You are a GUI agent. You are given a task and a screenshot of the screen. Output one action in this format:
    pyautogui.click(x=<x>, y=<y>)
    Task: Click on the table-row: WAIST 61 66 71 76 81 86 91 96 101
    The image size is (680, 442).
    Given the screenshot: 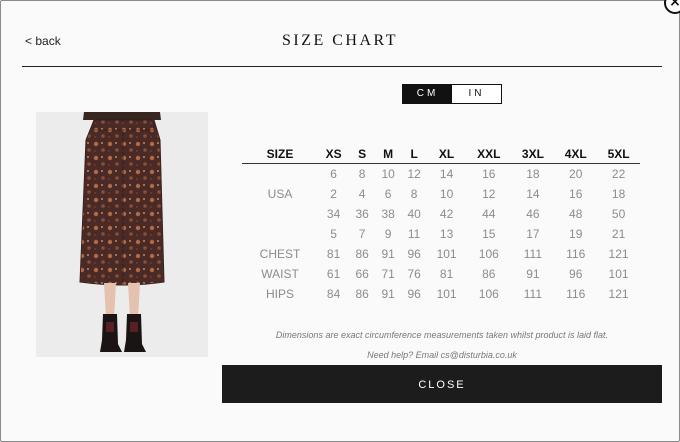 What is the action you would take?
    pyautogui.click(x=441, y=274)
    